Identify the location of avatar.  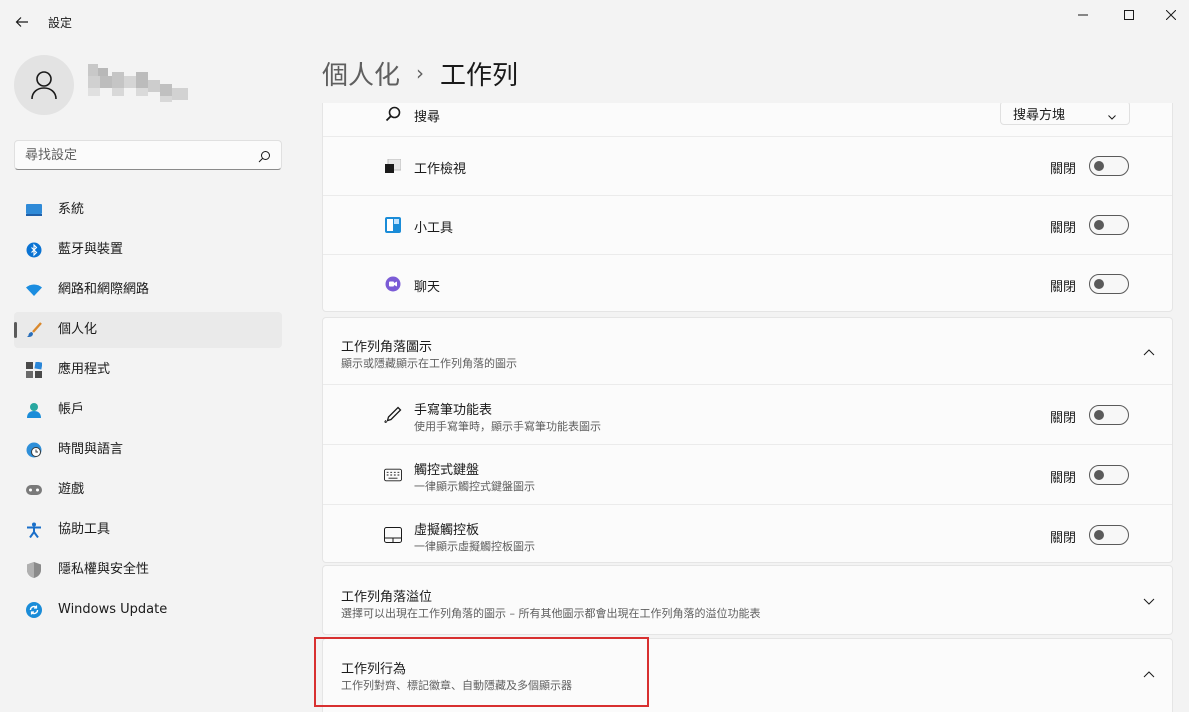
(44, 85).